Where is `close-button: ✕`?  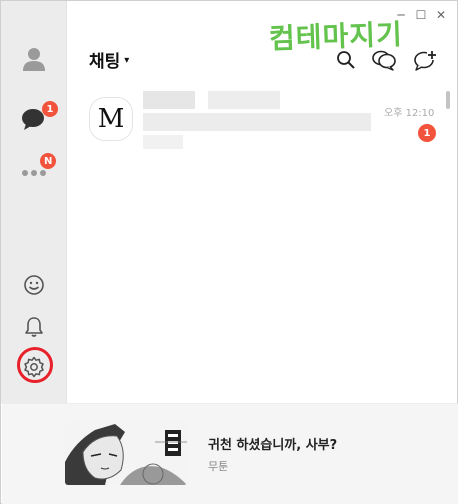
close-button: ✕ is located at coordinates (441, 15).